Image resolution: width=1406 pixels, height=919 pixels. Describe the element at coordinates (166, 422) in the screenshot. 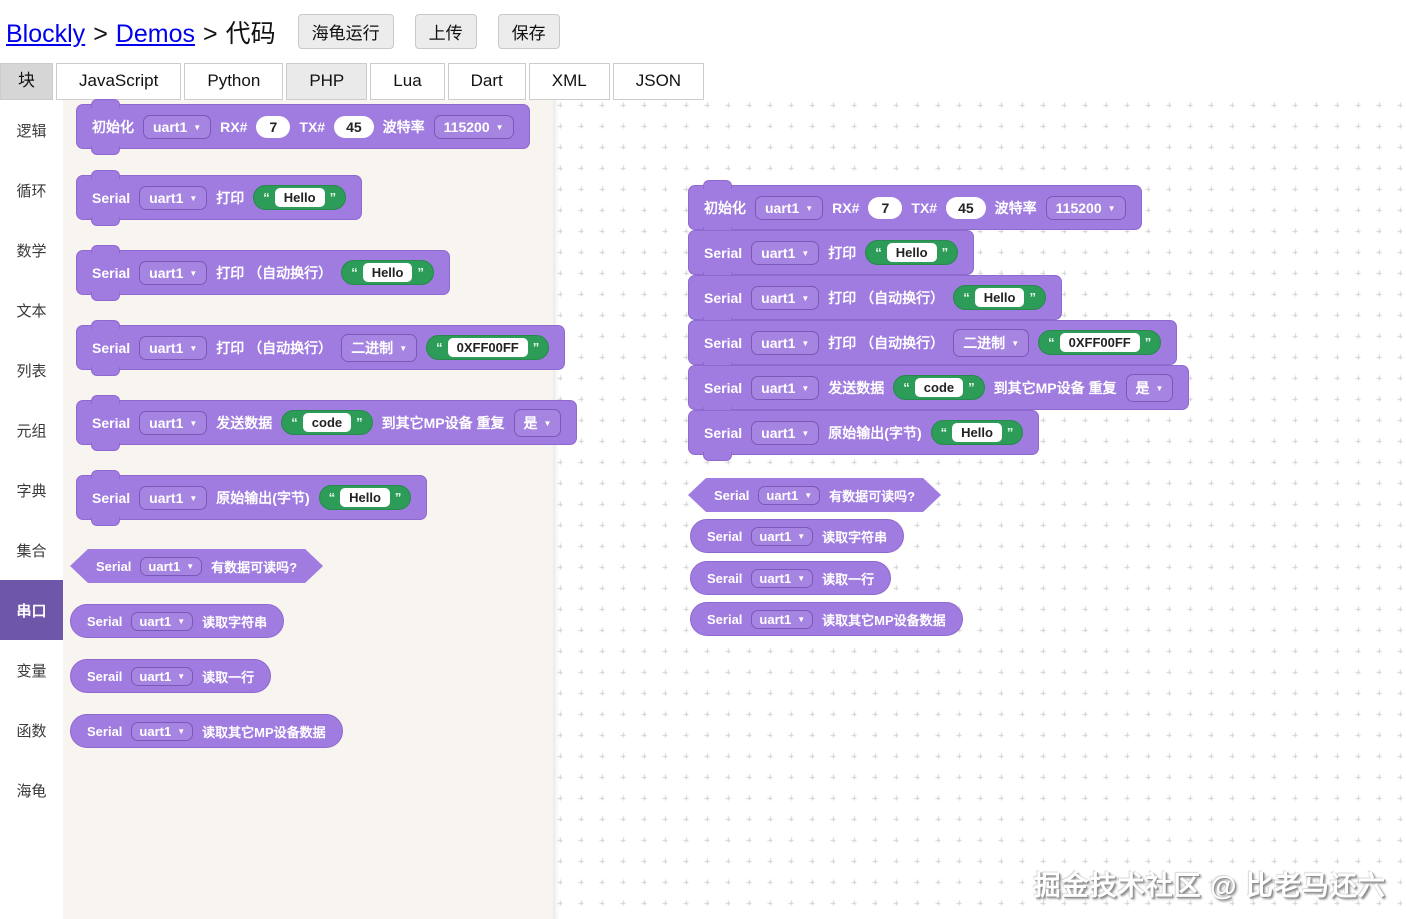

I see `dropdown-value: uart1` at that location.